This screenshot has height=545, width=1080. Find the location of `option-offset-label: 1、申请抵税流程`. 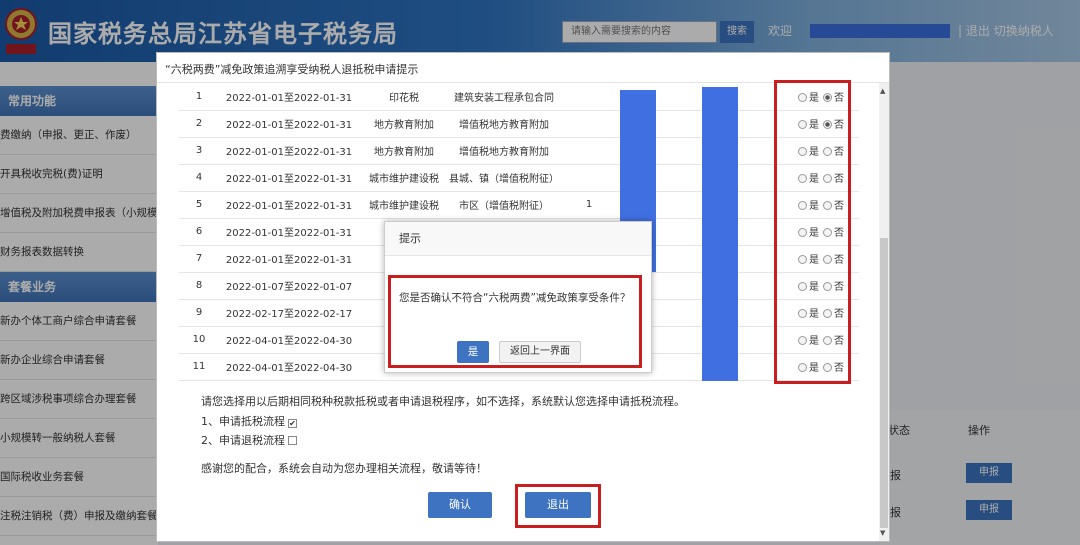

option-offset-label: 1、申请抵税流程 is located at coordinates (243, 421).